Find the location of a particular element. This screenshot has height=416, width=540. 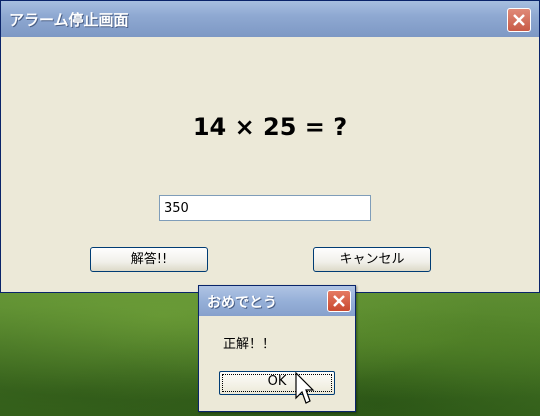

title-bar: アラーム停止画面 is located at coordinates (270, 19).